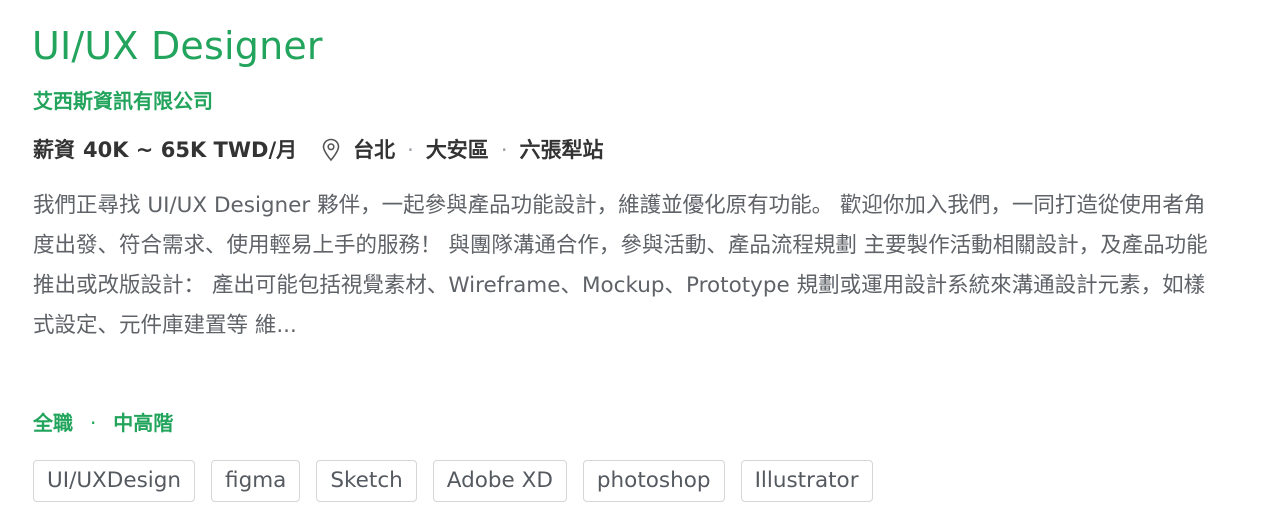 This screenshot has height=528, width=1270. I want to click on location-station: 六張犁站, so click(561, 150).